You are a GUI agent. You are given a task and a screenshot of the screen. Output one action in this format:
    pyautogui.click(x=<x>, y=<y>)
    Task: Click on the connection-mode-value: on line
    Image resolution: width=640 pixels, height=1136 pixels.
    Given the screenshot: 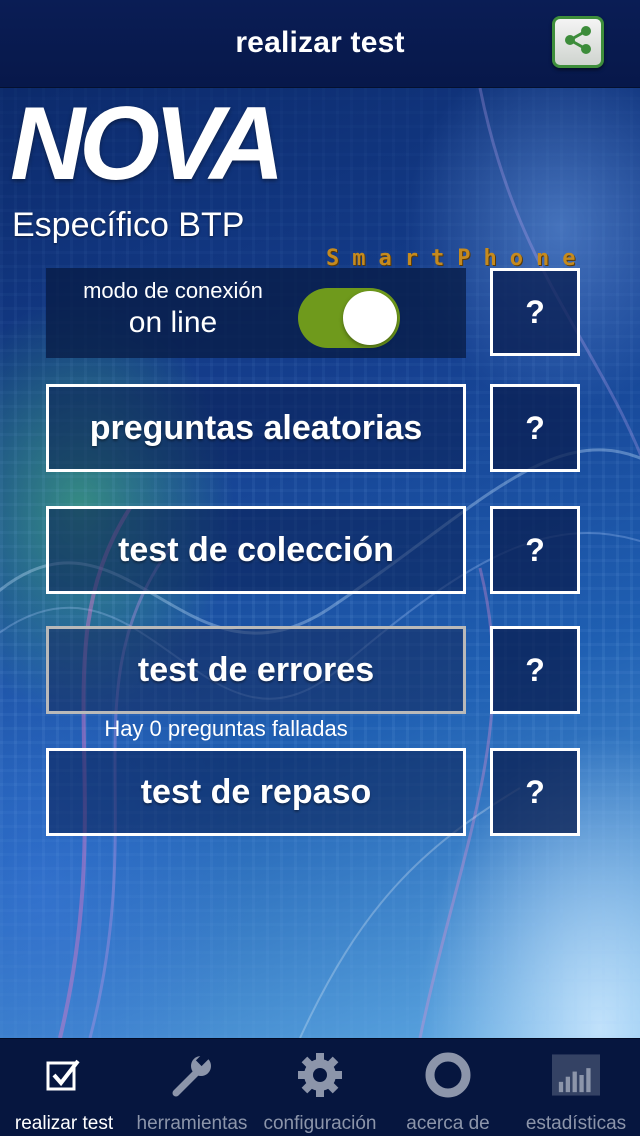 What is the action you would take?
    pyautogui.click(x=173, y=322)
    